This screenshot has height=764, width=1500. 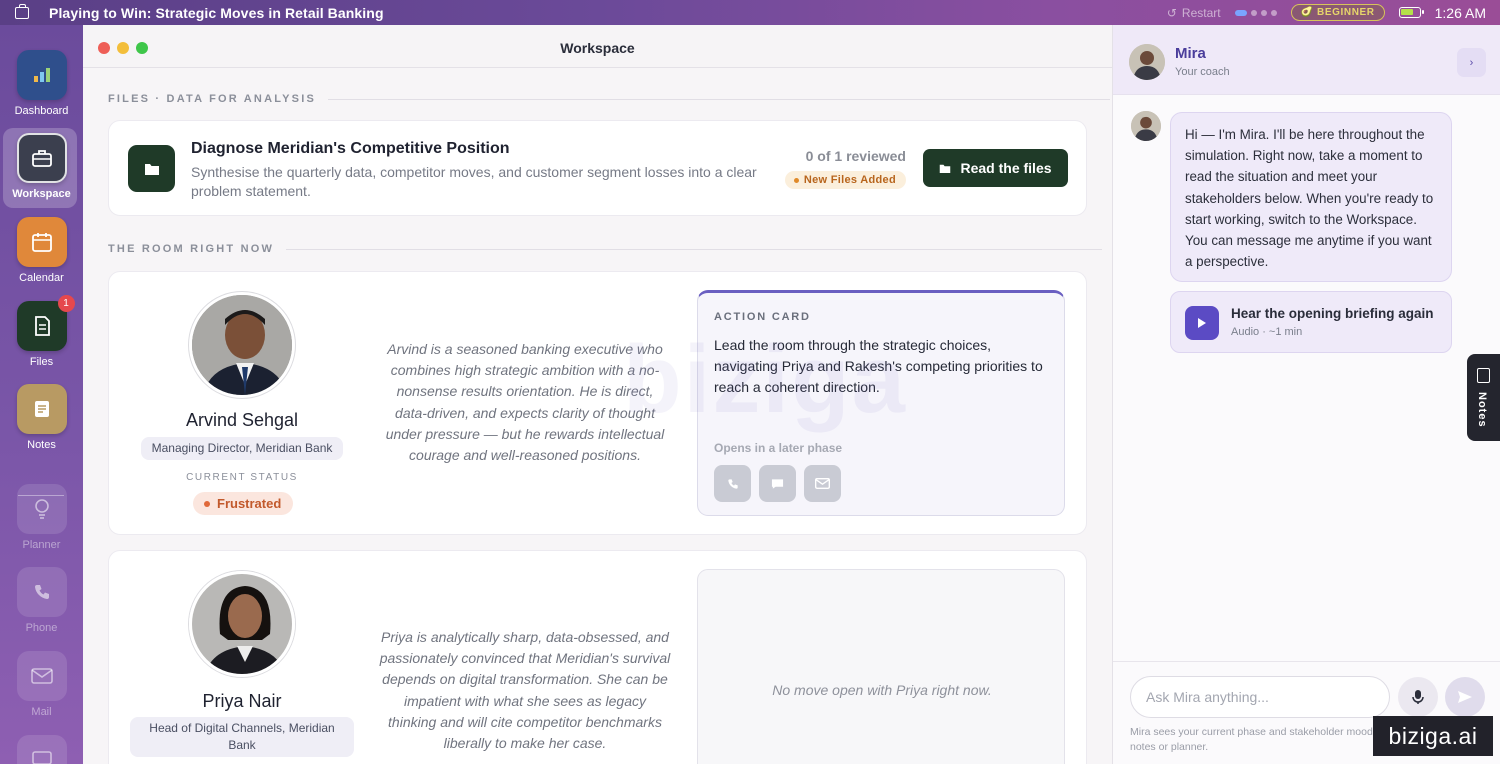 What do you see at coordinates (1411, 12) in the screenshot?
I see `battery-icon` at bounding box center [1411, 12].